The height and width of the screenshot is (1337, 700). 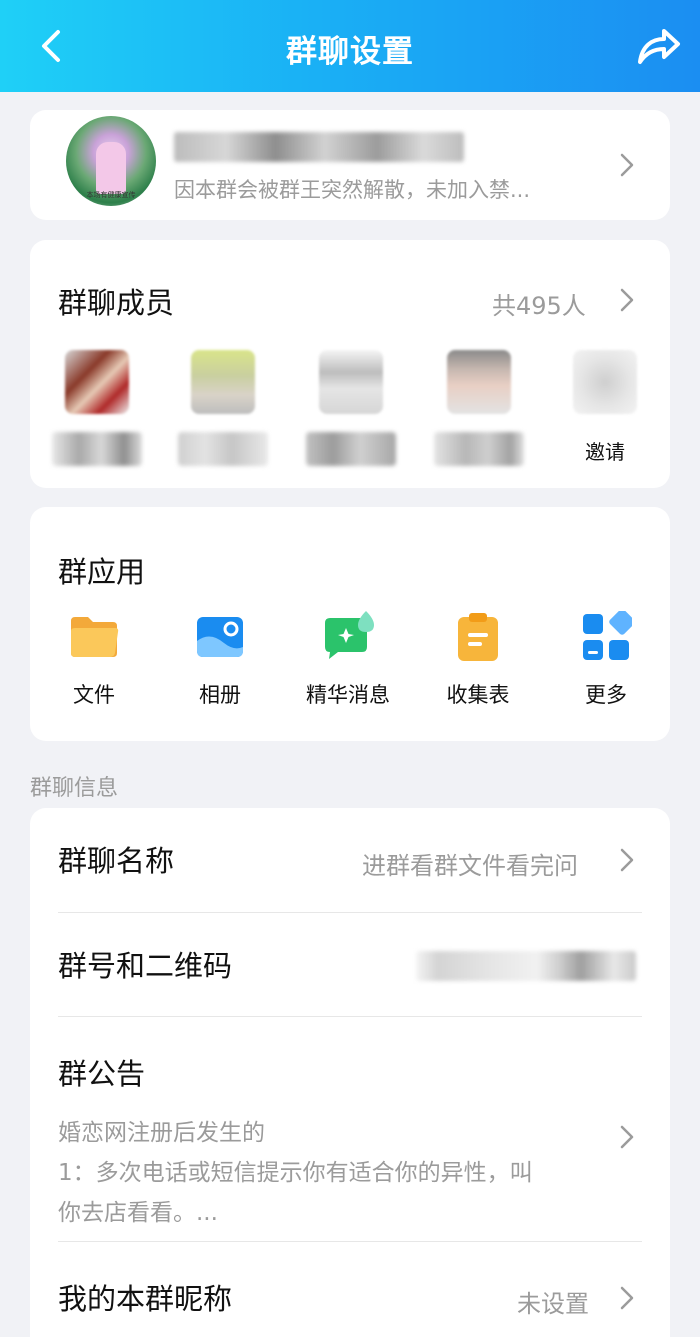 What do you see at coordinates (348, 661) in the screenshot?
I see `app-essence-messages: 精华消息` at bounding box center [348, 661].